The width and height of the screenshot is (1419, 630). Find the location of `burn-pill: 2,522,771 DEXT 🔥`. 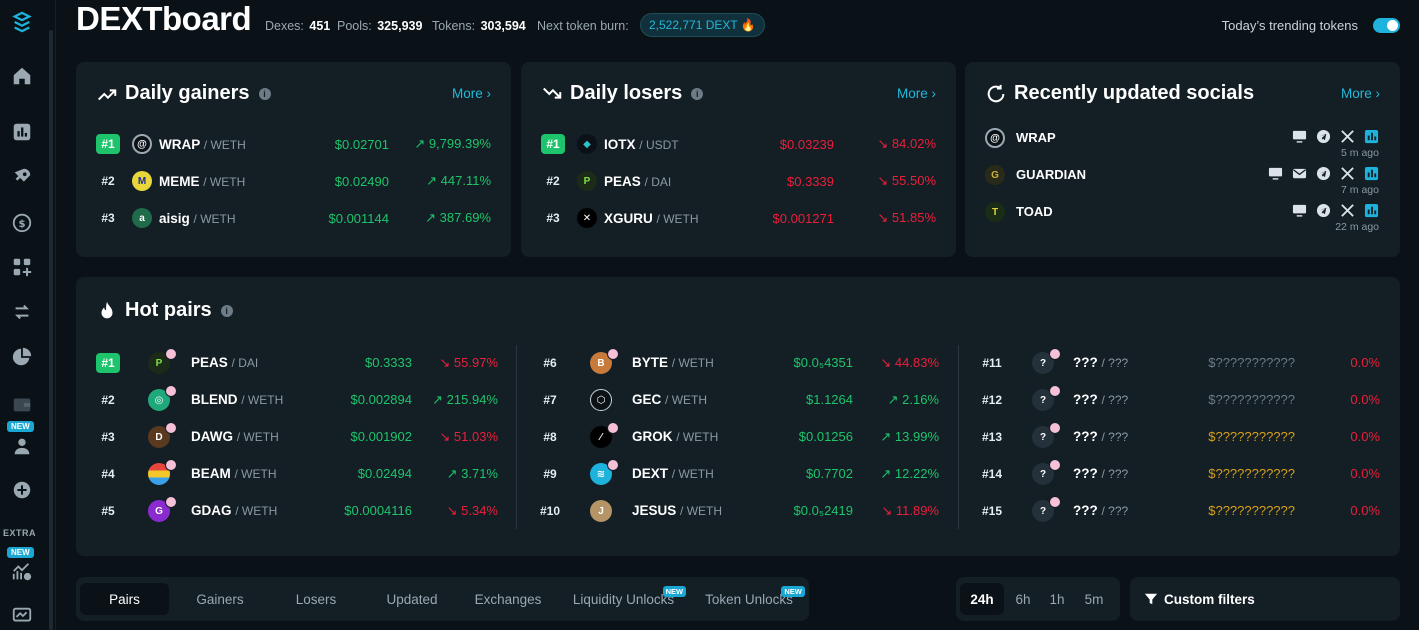

burn-pill: 2,522,771 DEXT 🔥 is located at coordinates (702, 25).